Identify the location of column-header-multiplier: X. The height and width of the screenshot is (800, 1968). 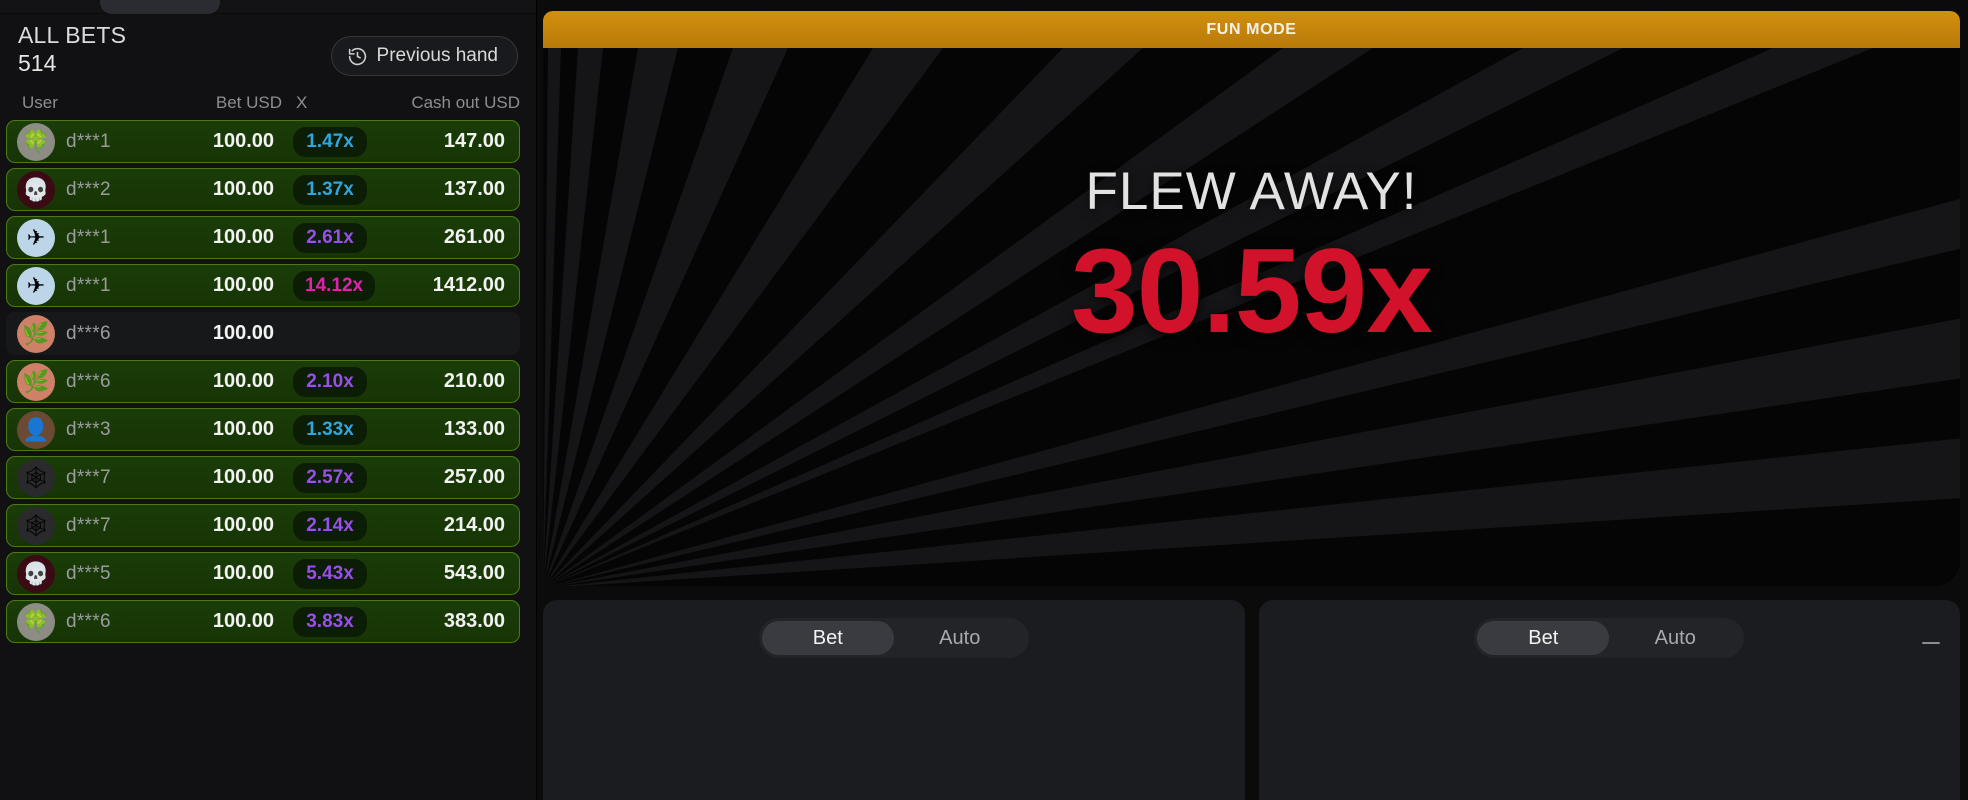
(302, 102).